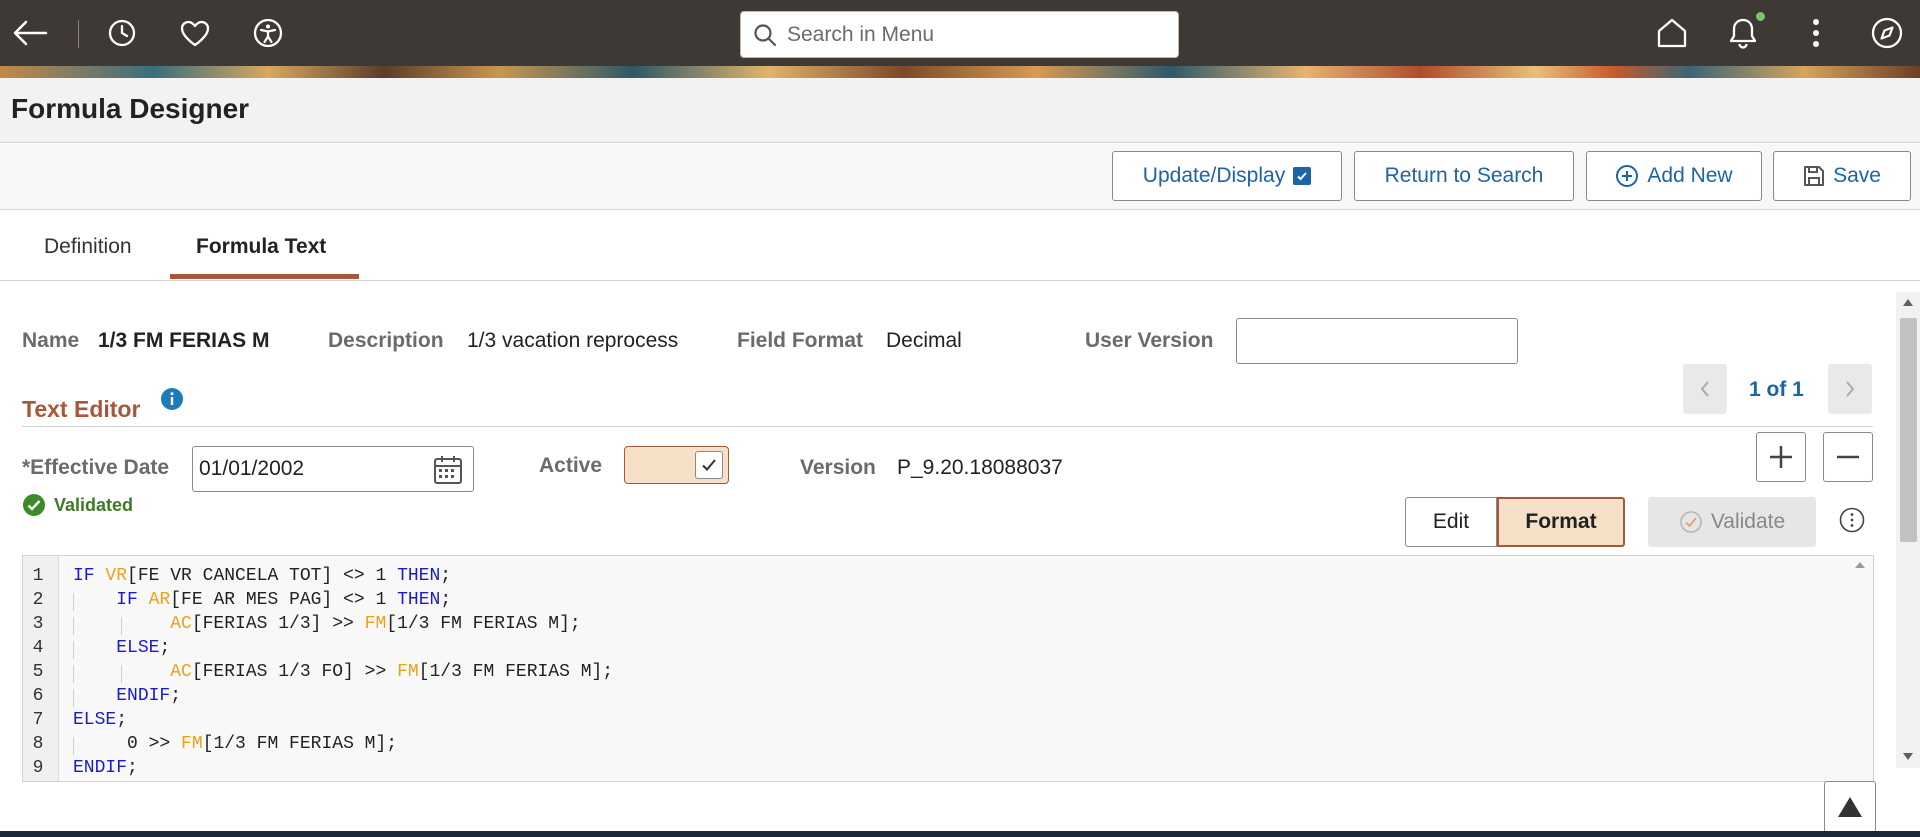  I want to click on user-version-label: User Version, so click(1149, 340).